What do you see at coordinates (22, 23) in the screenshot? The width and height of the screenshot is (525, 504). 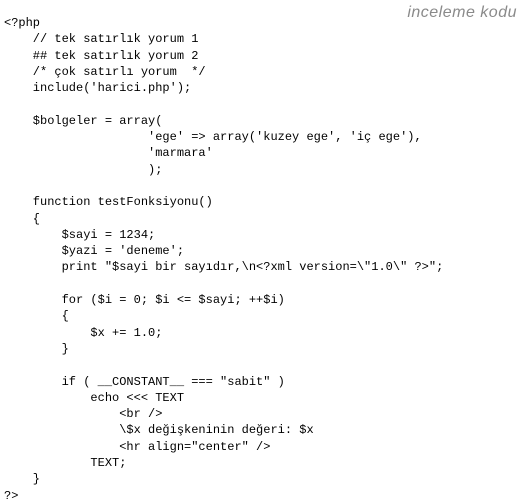 I see `code-line: <?php` at bounding box center [22, 23].